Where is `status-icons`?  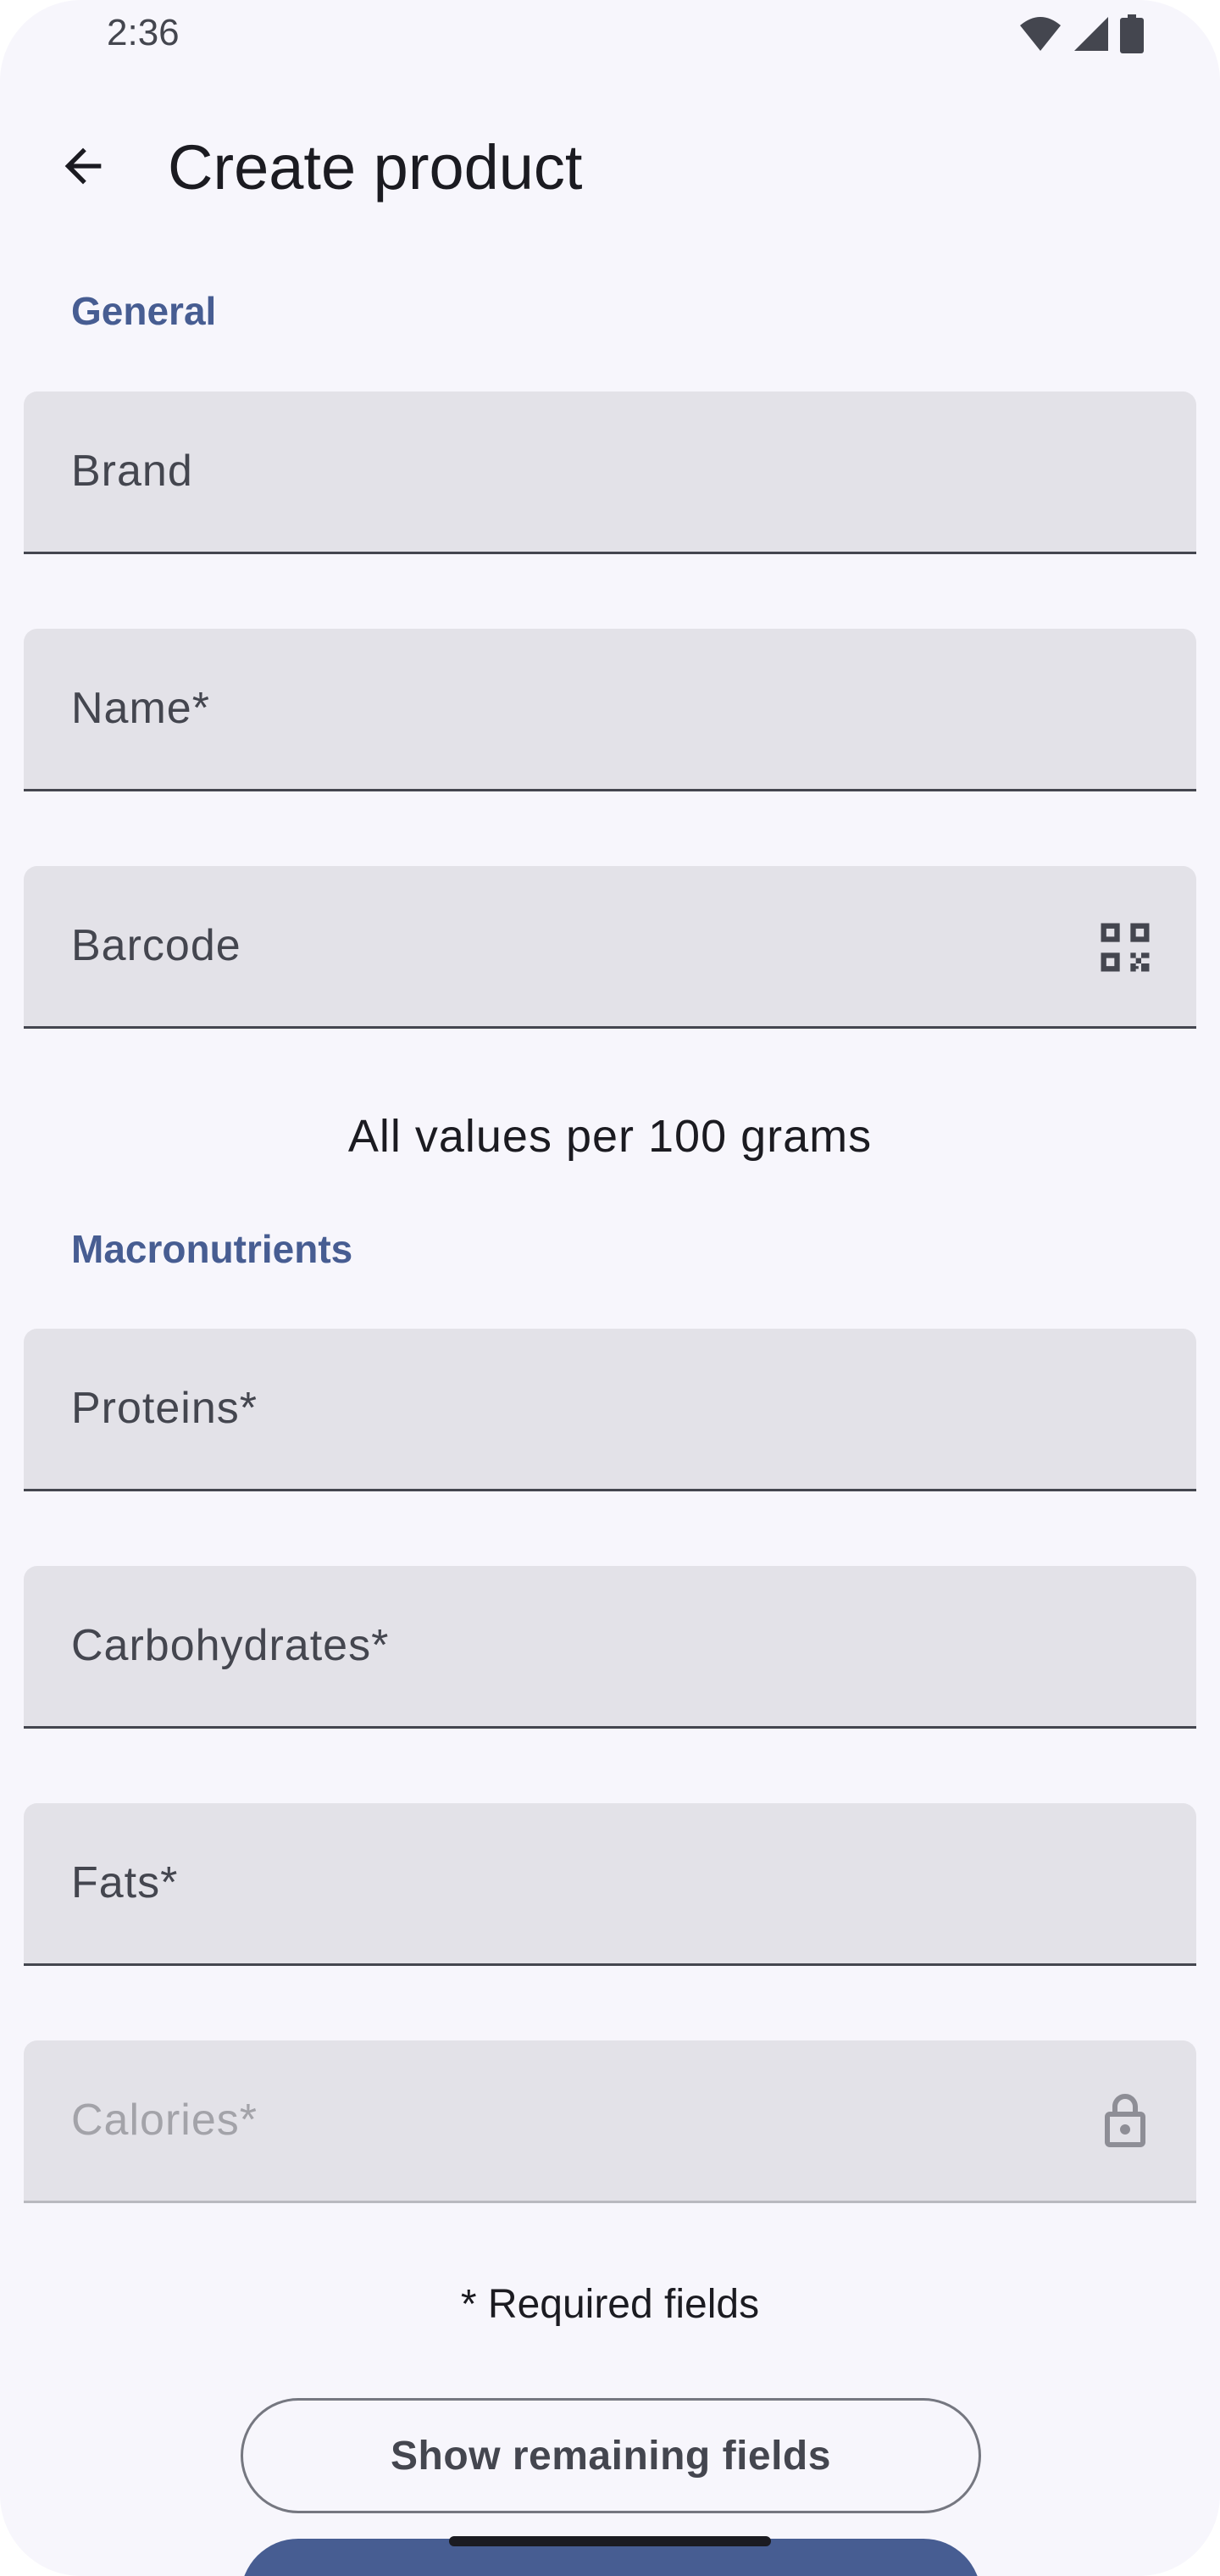 status-icons is located at coordinates (1081, 35).